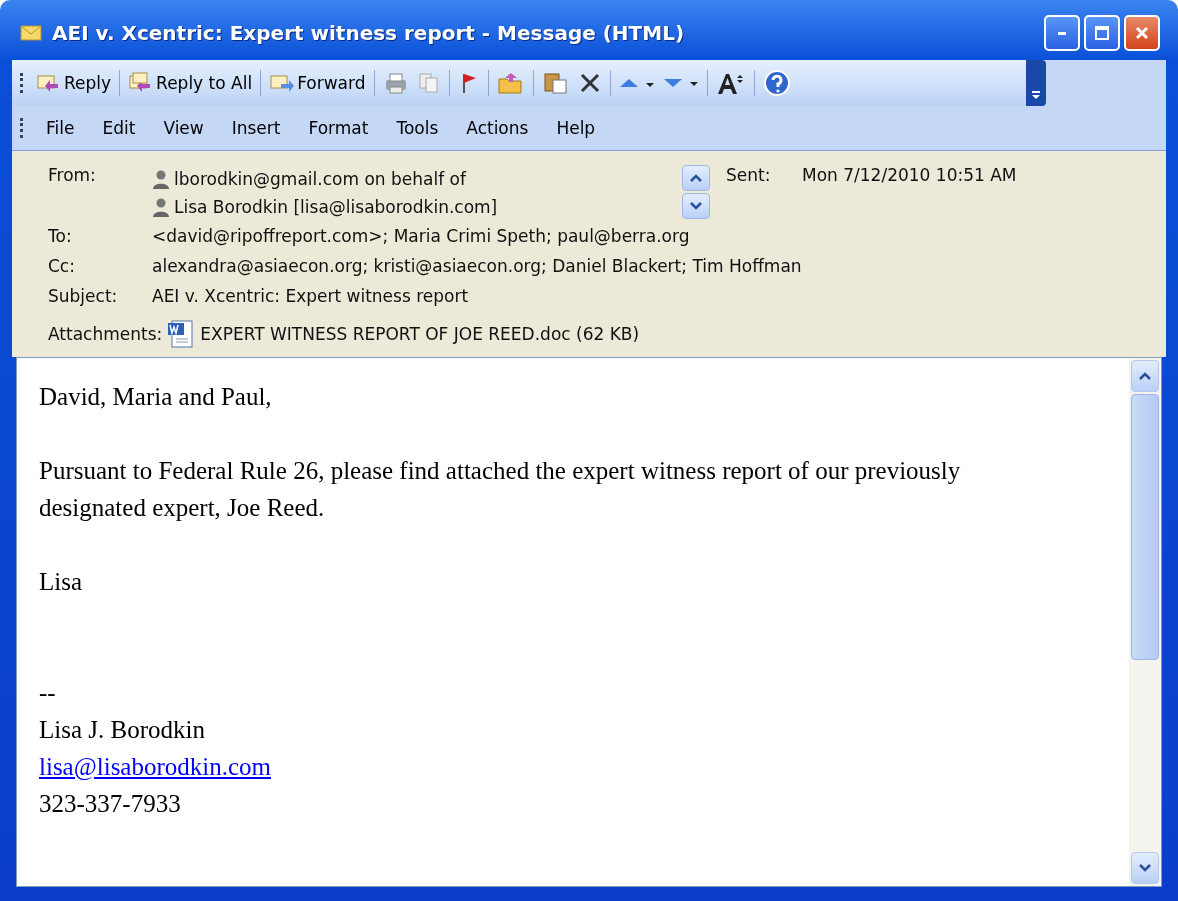 The width and height of the screenshot is (1178, 901). Describe the element at coordinates (72, 175) in the screenshot. I see `field-label: From:` at that location.